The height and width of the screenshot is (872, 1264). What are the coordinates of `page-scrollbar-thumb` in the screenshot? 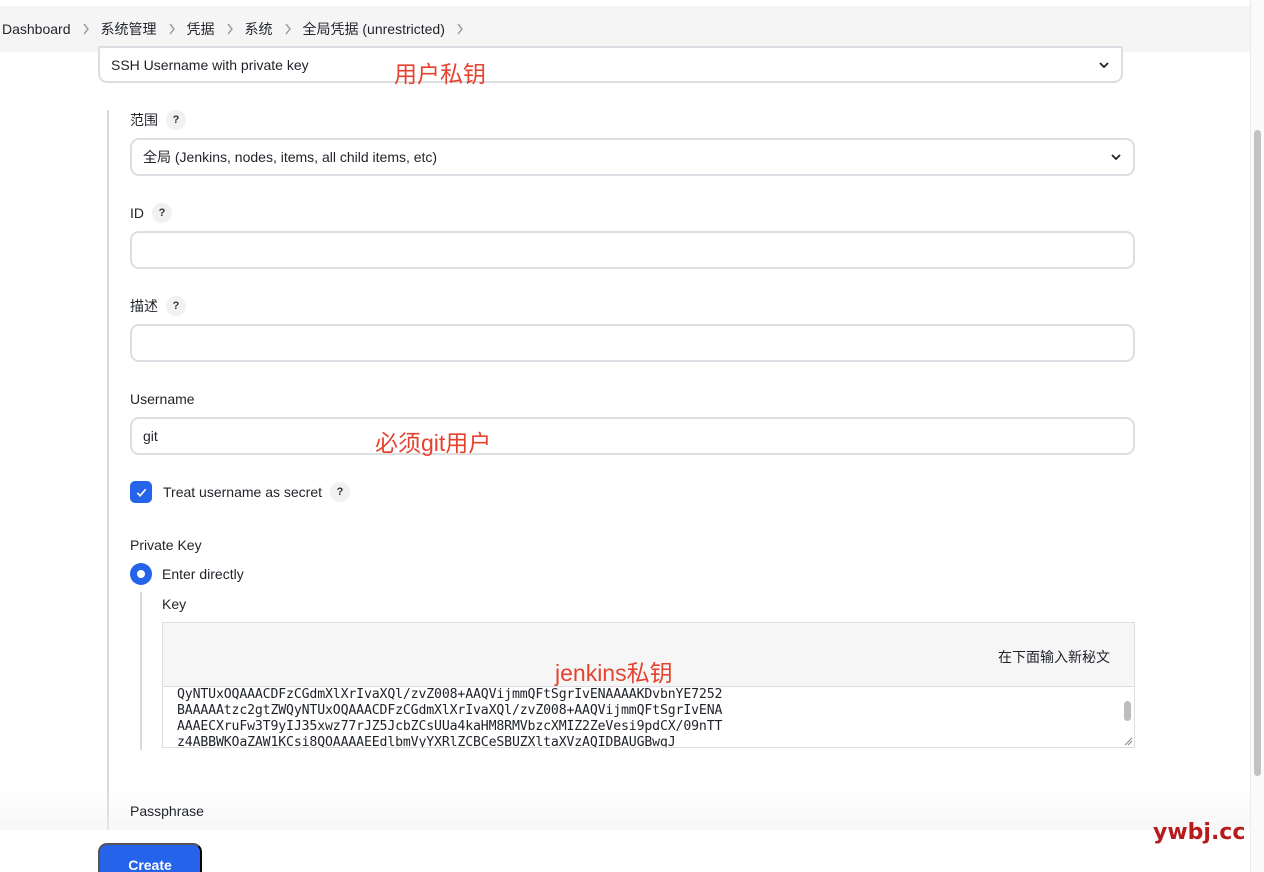 It's located at (1257, 453).